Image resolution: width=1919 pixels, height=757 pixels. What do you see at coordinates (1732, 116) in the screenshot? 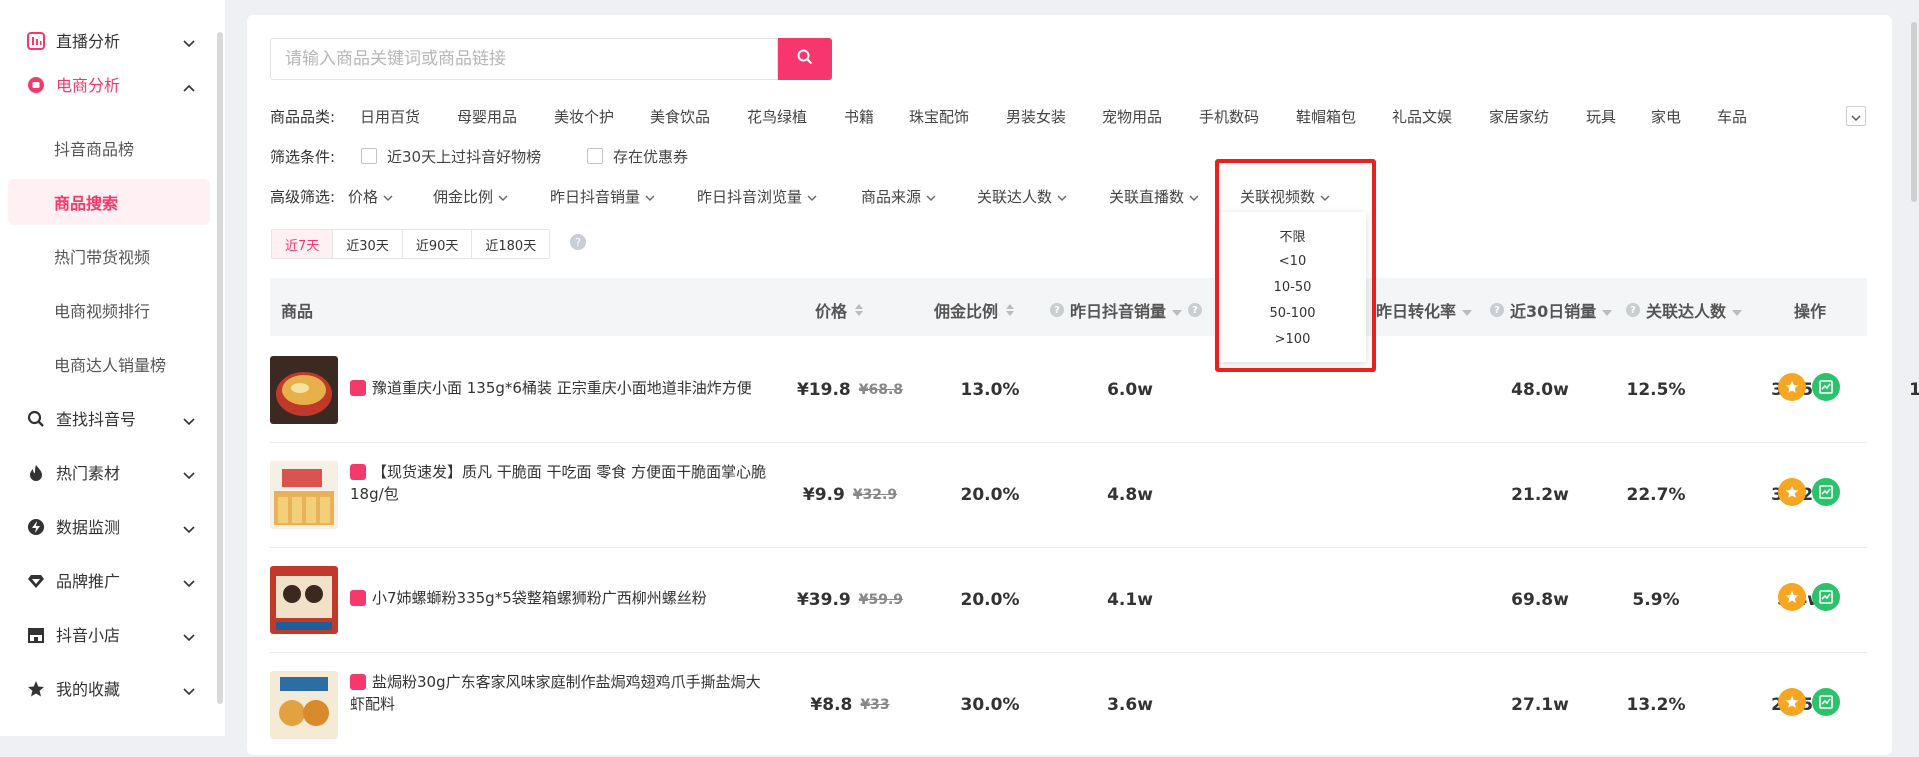
I see `category-item: 车品` at bounding box center [1732, 116].